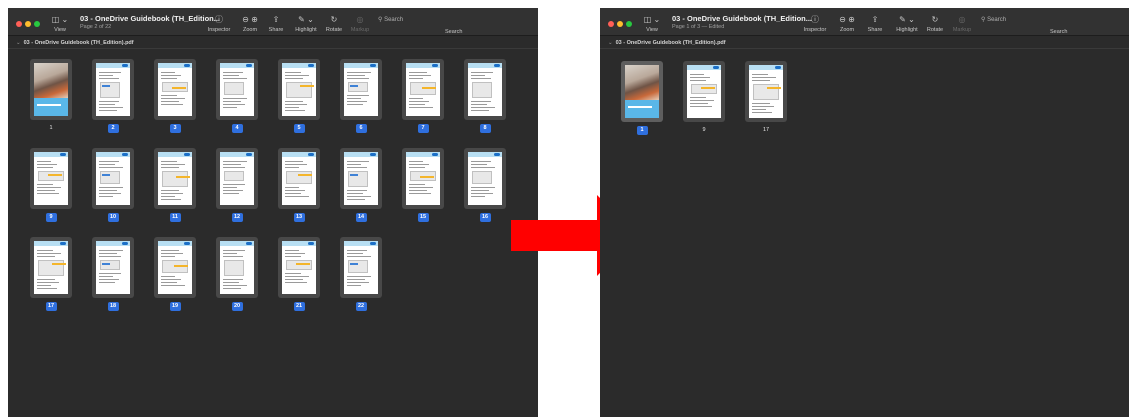 The image size is (1132, 417). I want to click on zoom-out-icon: ⊖ ⊕, so click(847, 19).